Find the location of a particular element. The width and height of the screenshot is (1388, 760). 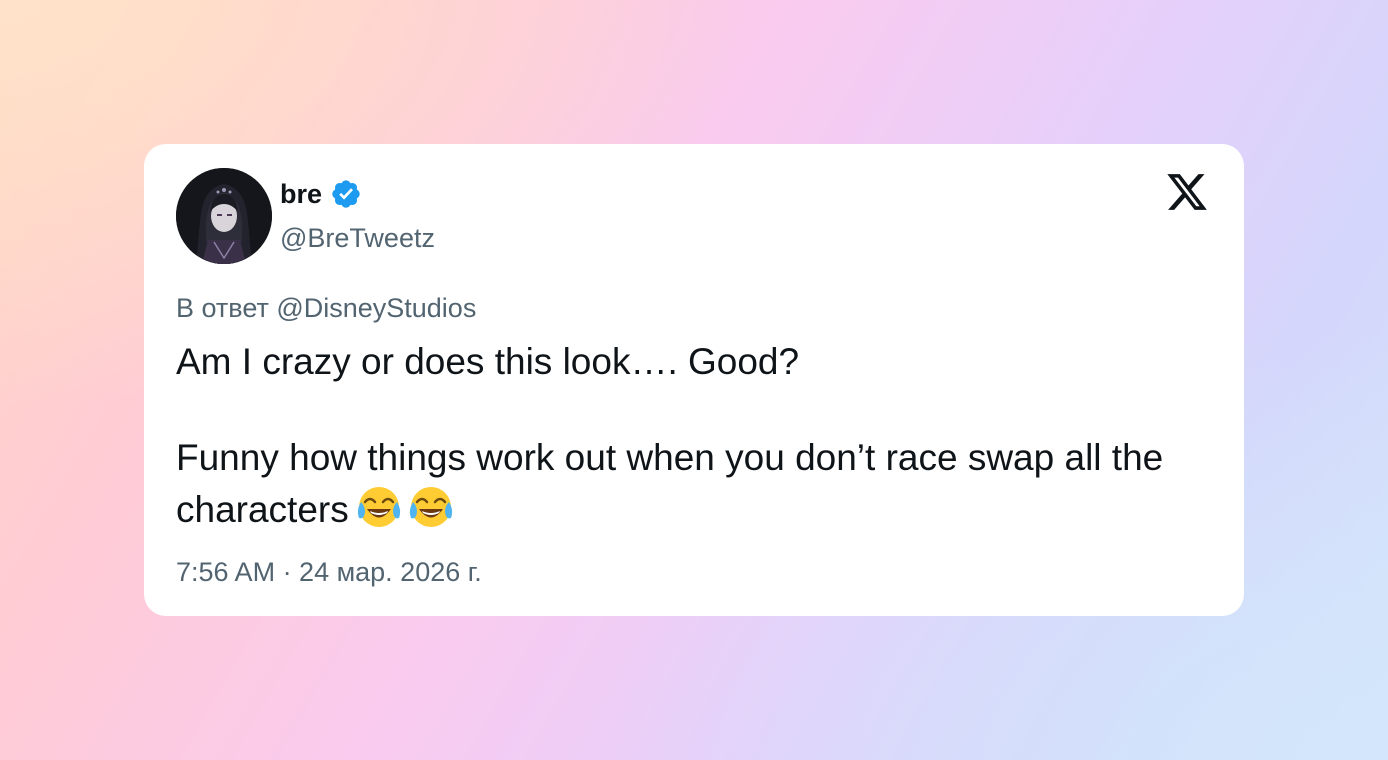

reply-to-label: В ответ @DisneyStudios is located at coordinates (326, 308).